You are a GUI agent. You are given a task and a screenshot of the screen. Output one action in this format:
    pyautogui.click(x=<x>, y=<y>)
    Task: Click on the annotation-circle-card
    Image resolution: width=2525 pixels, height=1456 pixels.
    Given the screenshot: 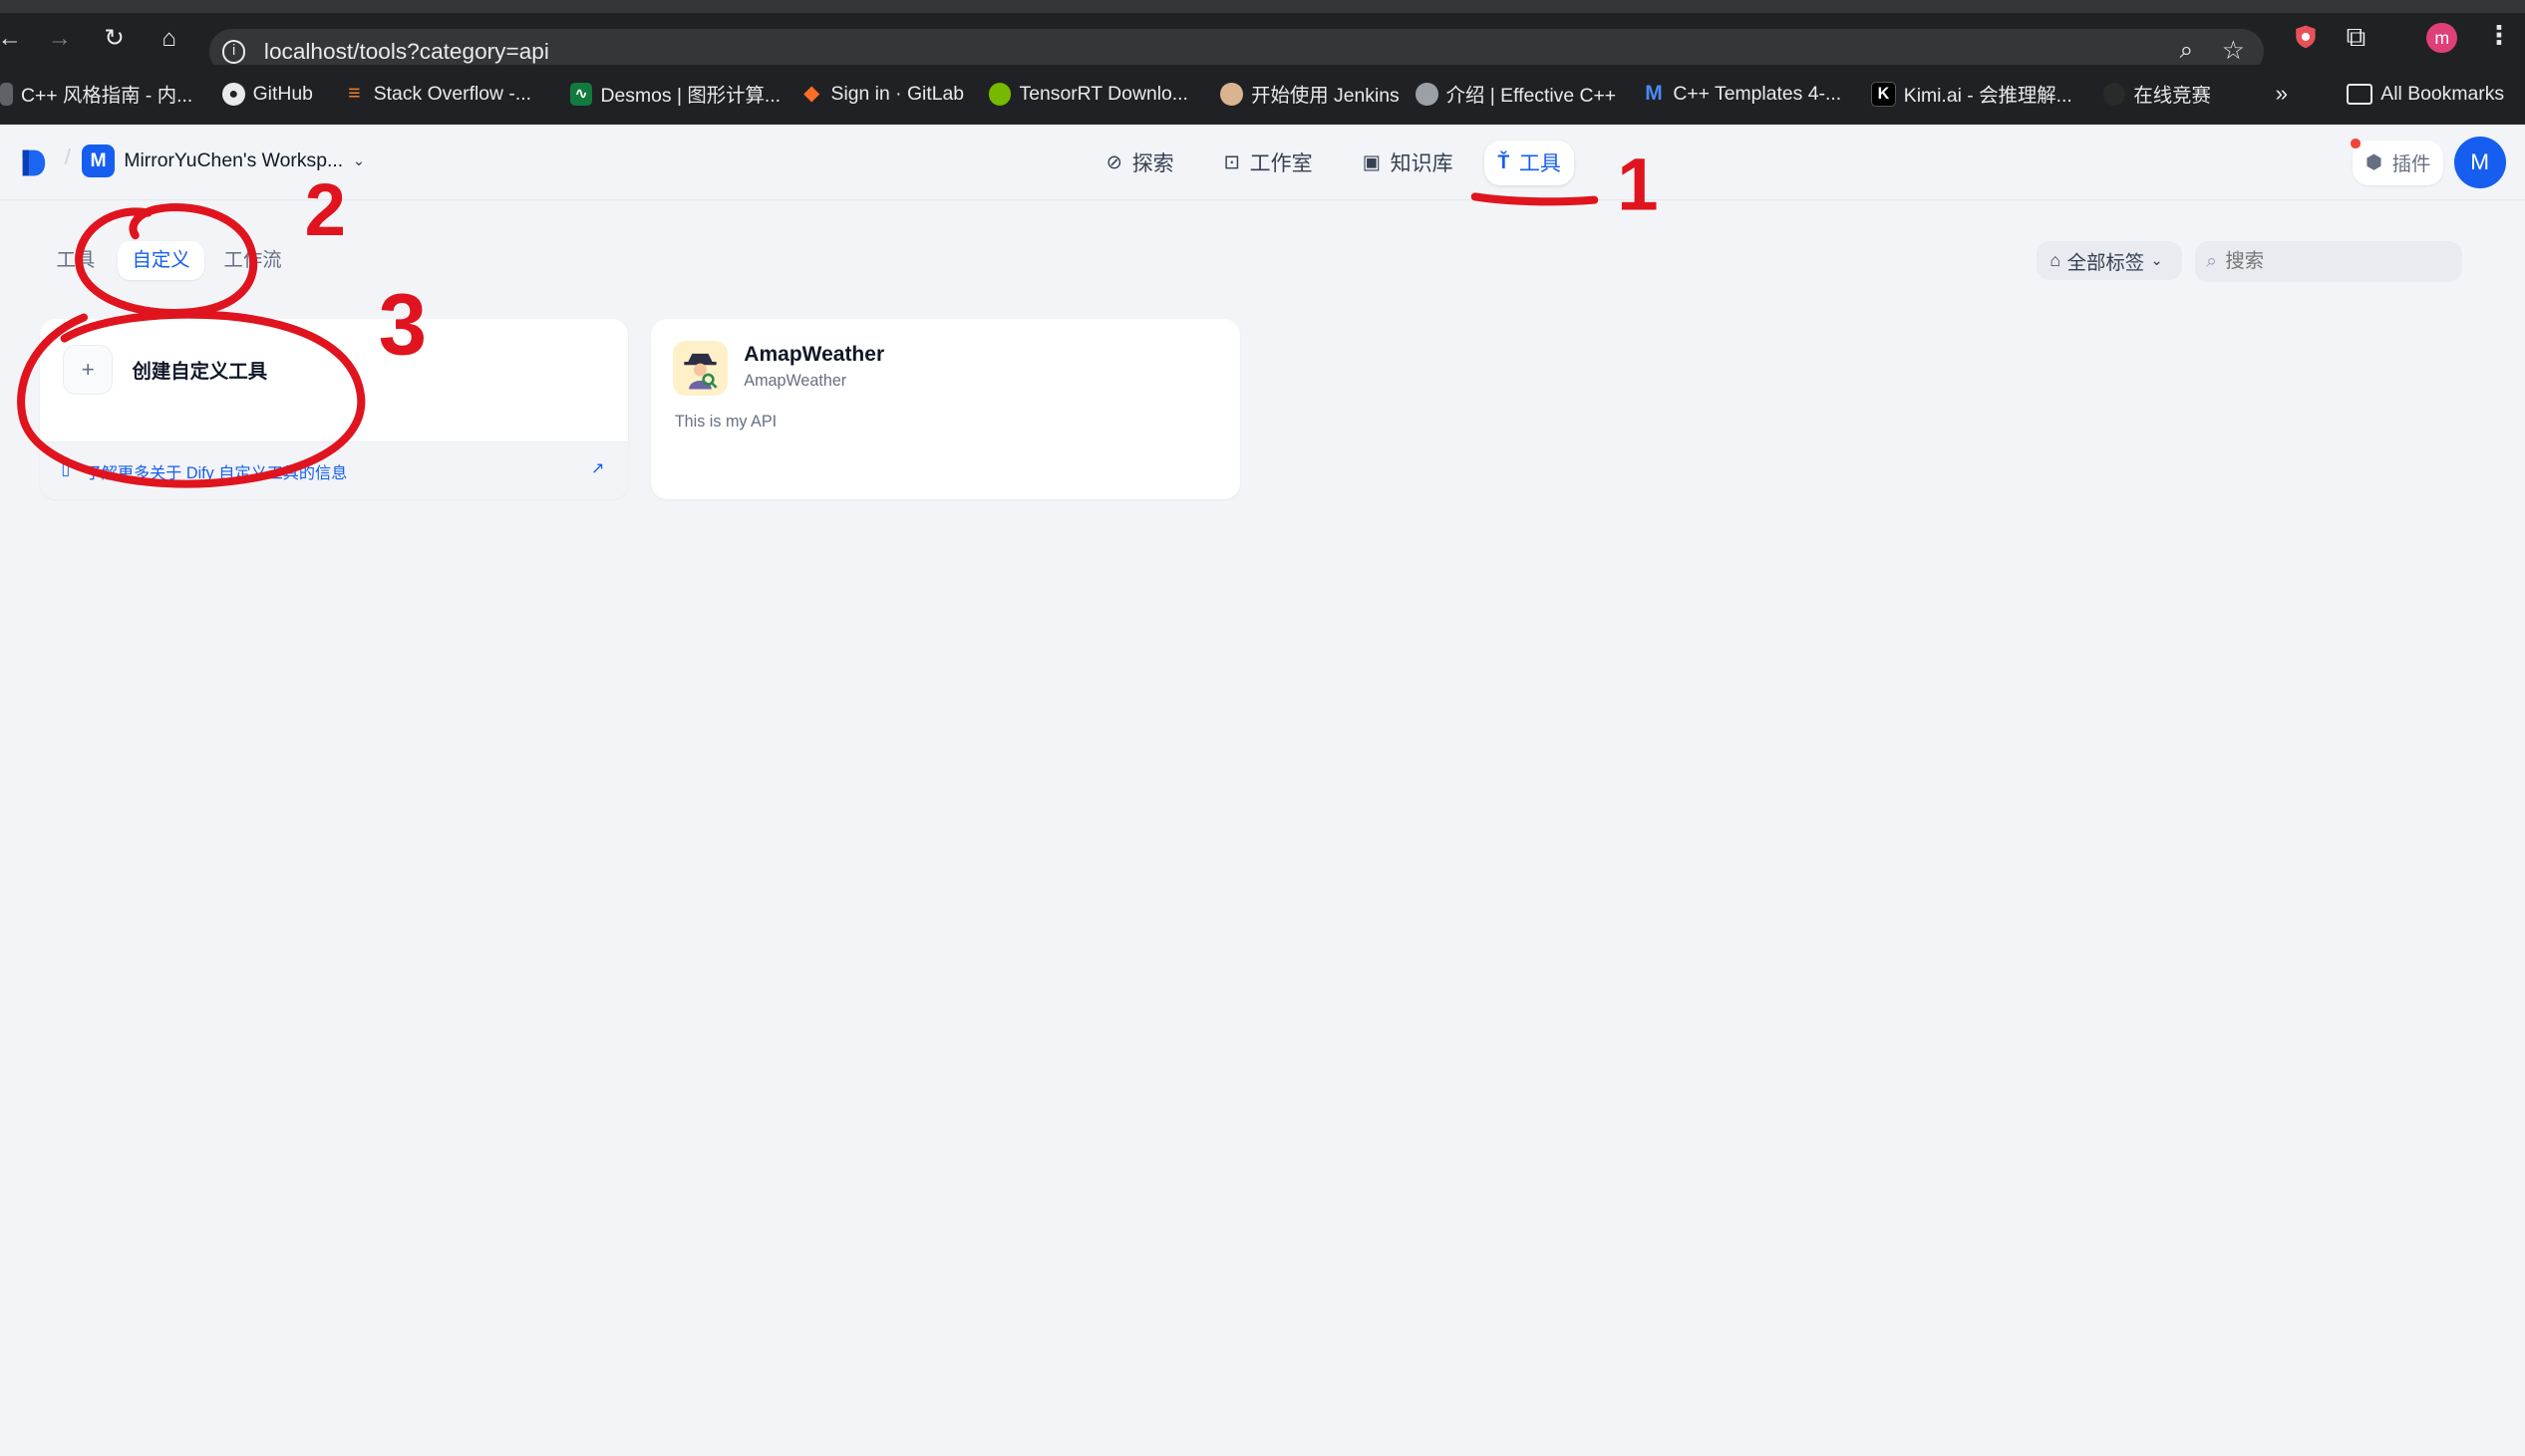 What is the action you would take?
    pyautogui.click(x=191, y=399)
    